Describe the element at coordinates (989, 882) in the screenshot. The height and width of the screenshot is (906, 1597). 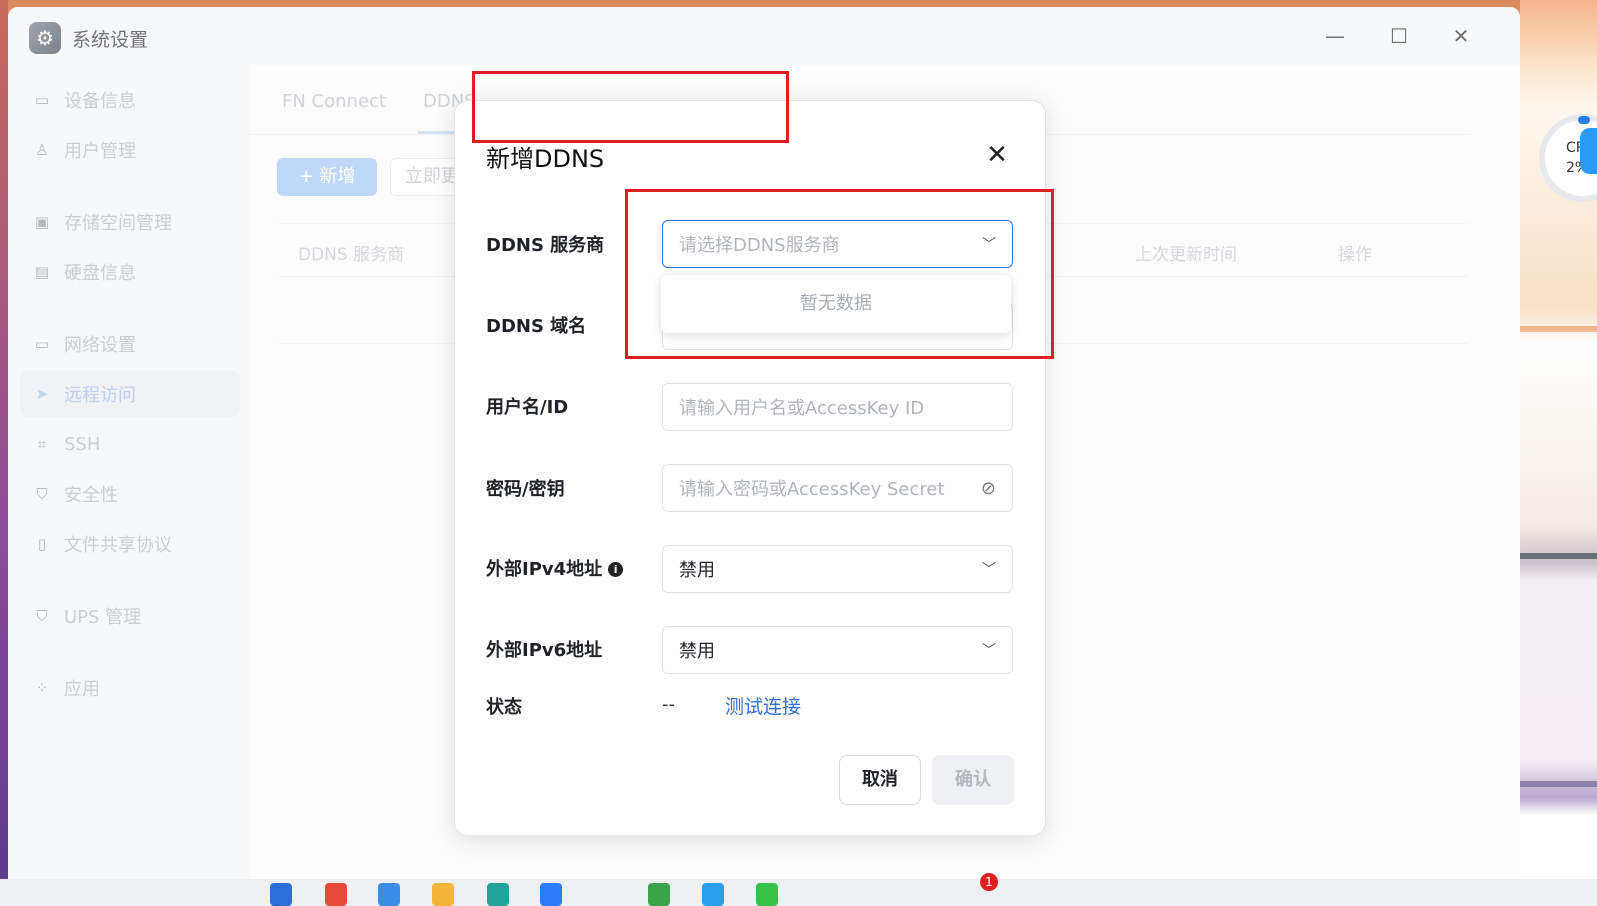
I see `notification-badge: 1` at that location.